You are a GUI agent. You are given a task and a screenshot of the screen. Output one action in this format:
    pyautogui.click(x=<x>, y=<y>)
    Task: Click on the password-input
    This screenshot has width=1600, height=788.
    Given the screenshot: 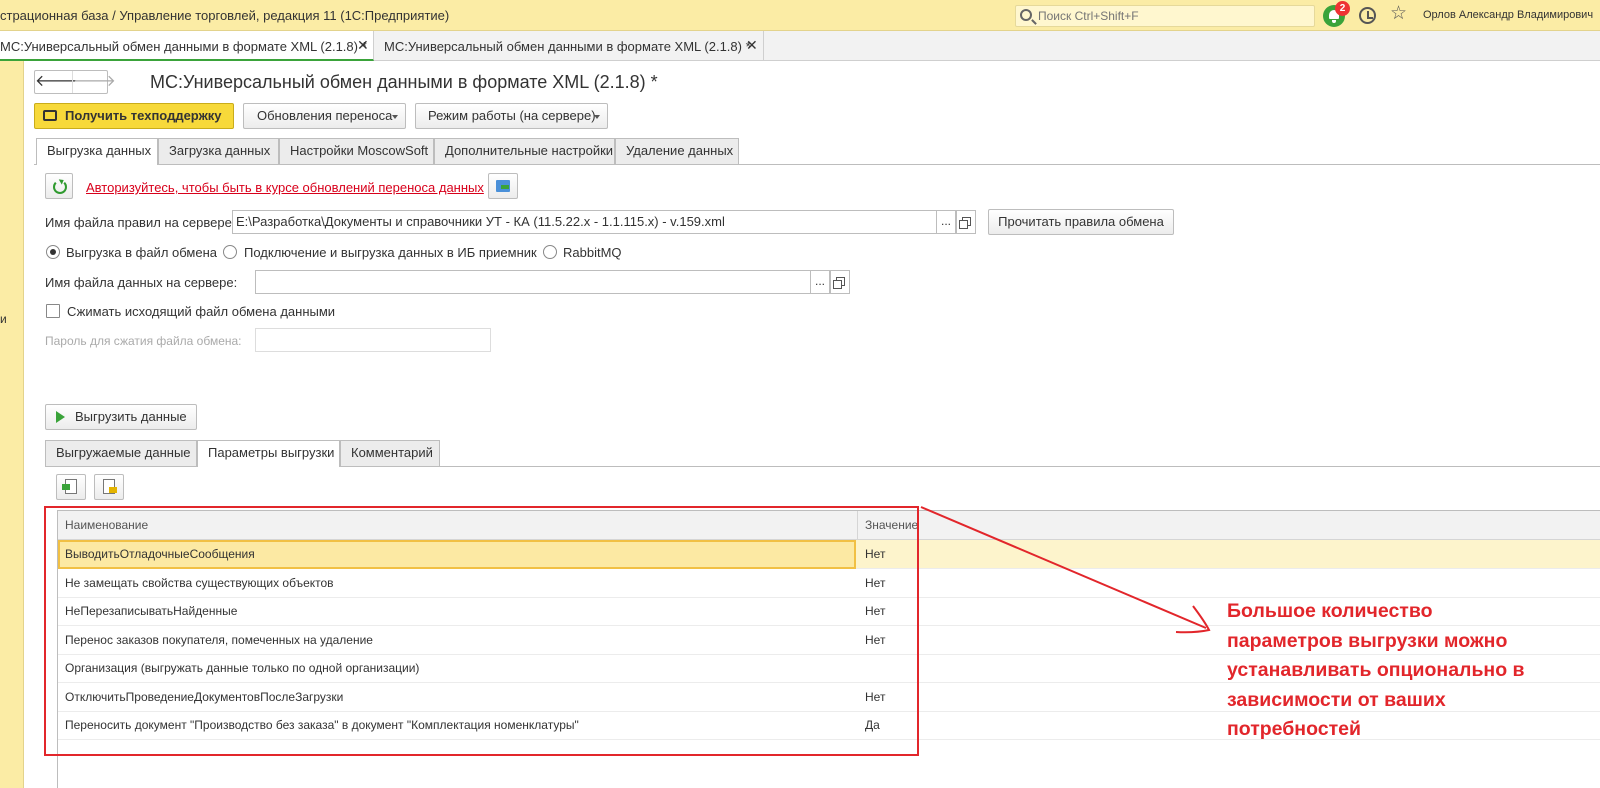 What is the action you would take?
    pyautogui.click(x=373, y=340)
    